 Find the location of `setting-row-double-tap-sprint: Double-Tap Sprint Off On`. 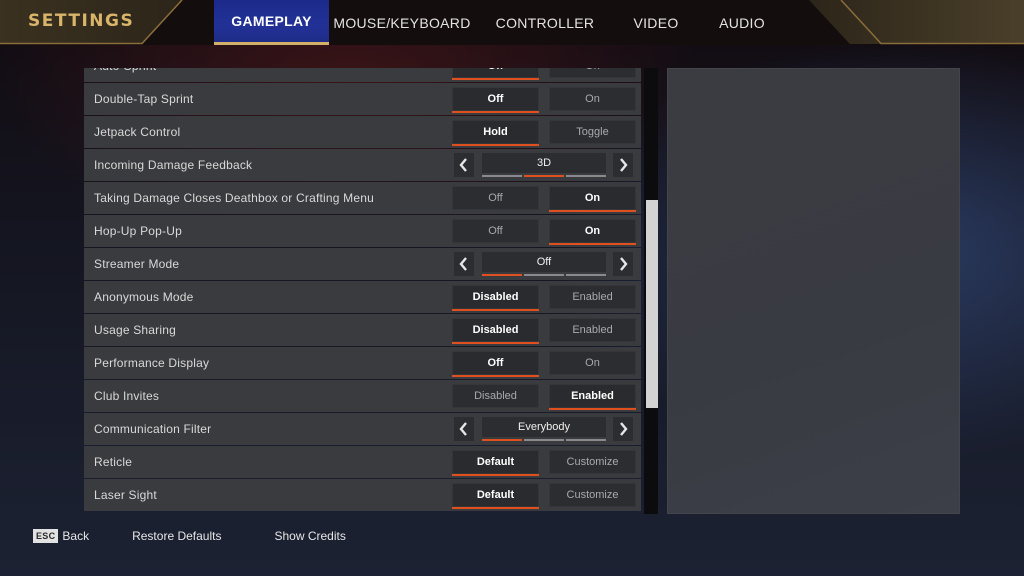

setting-row-double-tap-sprint: Double-Tap Sprint Off On is located at coordinates (362, 99).